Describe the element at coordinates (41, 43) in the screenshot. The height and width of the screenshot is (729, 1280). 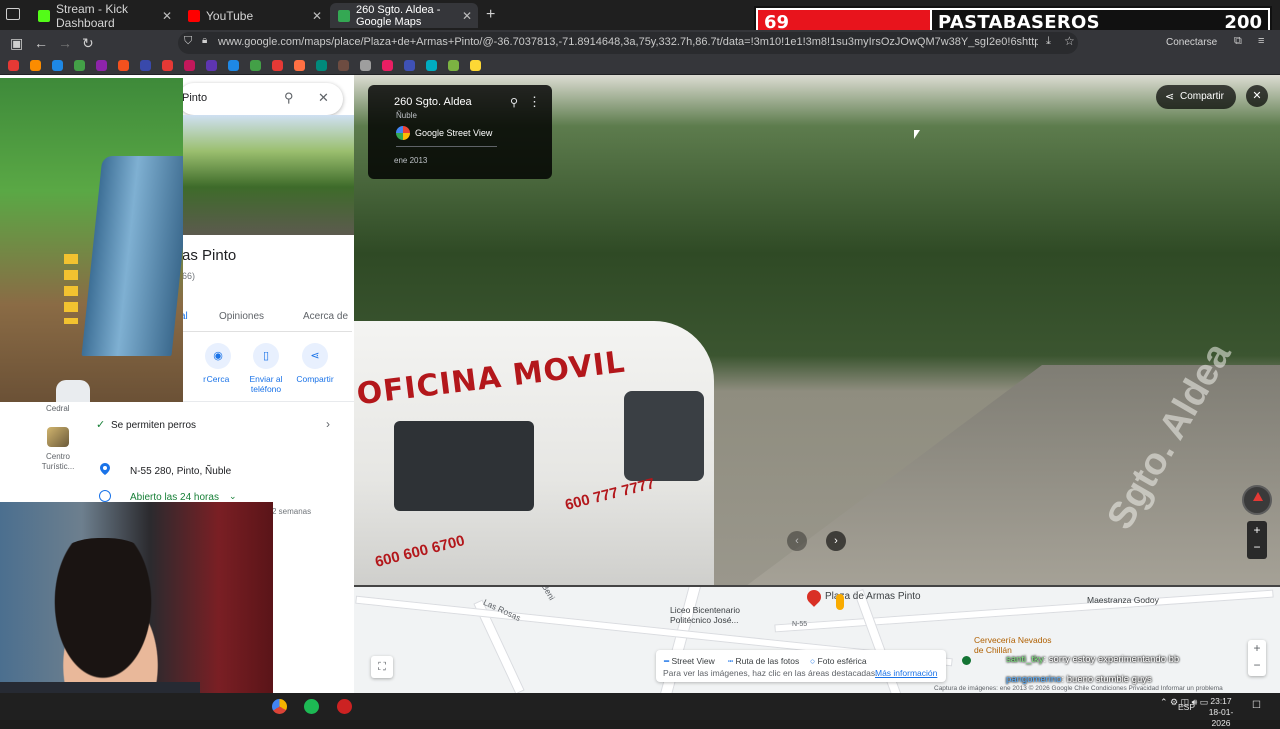
I see `back-icon: ←` at that location.